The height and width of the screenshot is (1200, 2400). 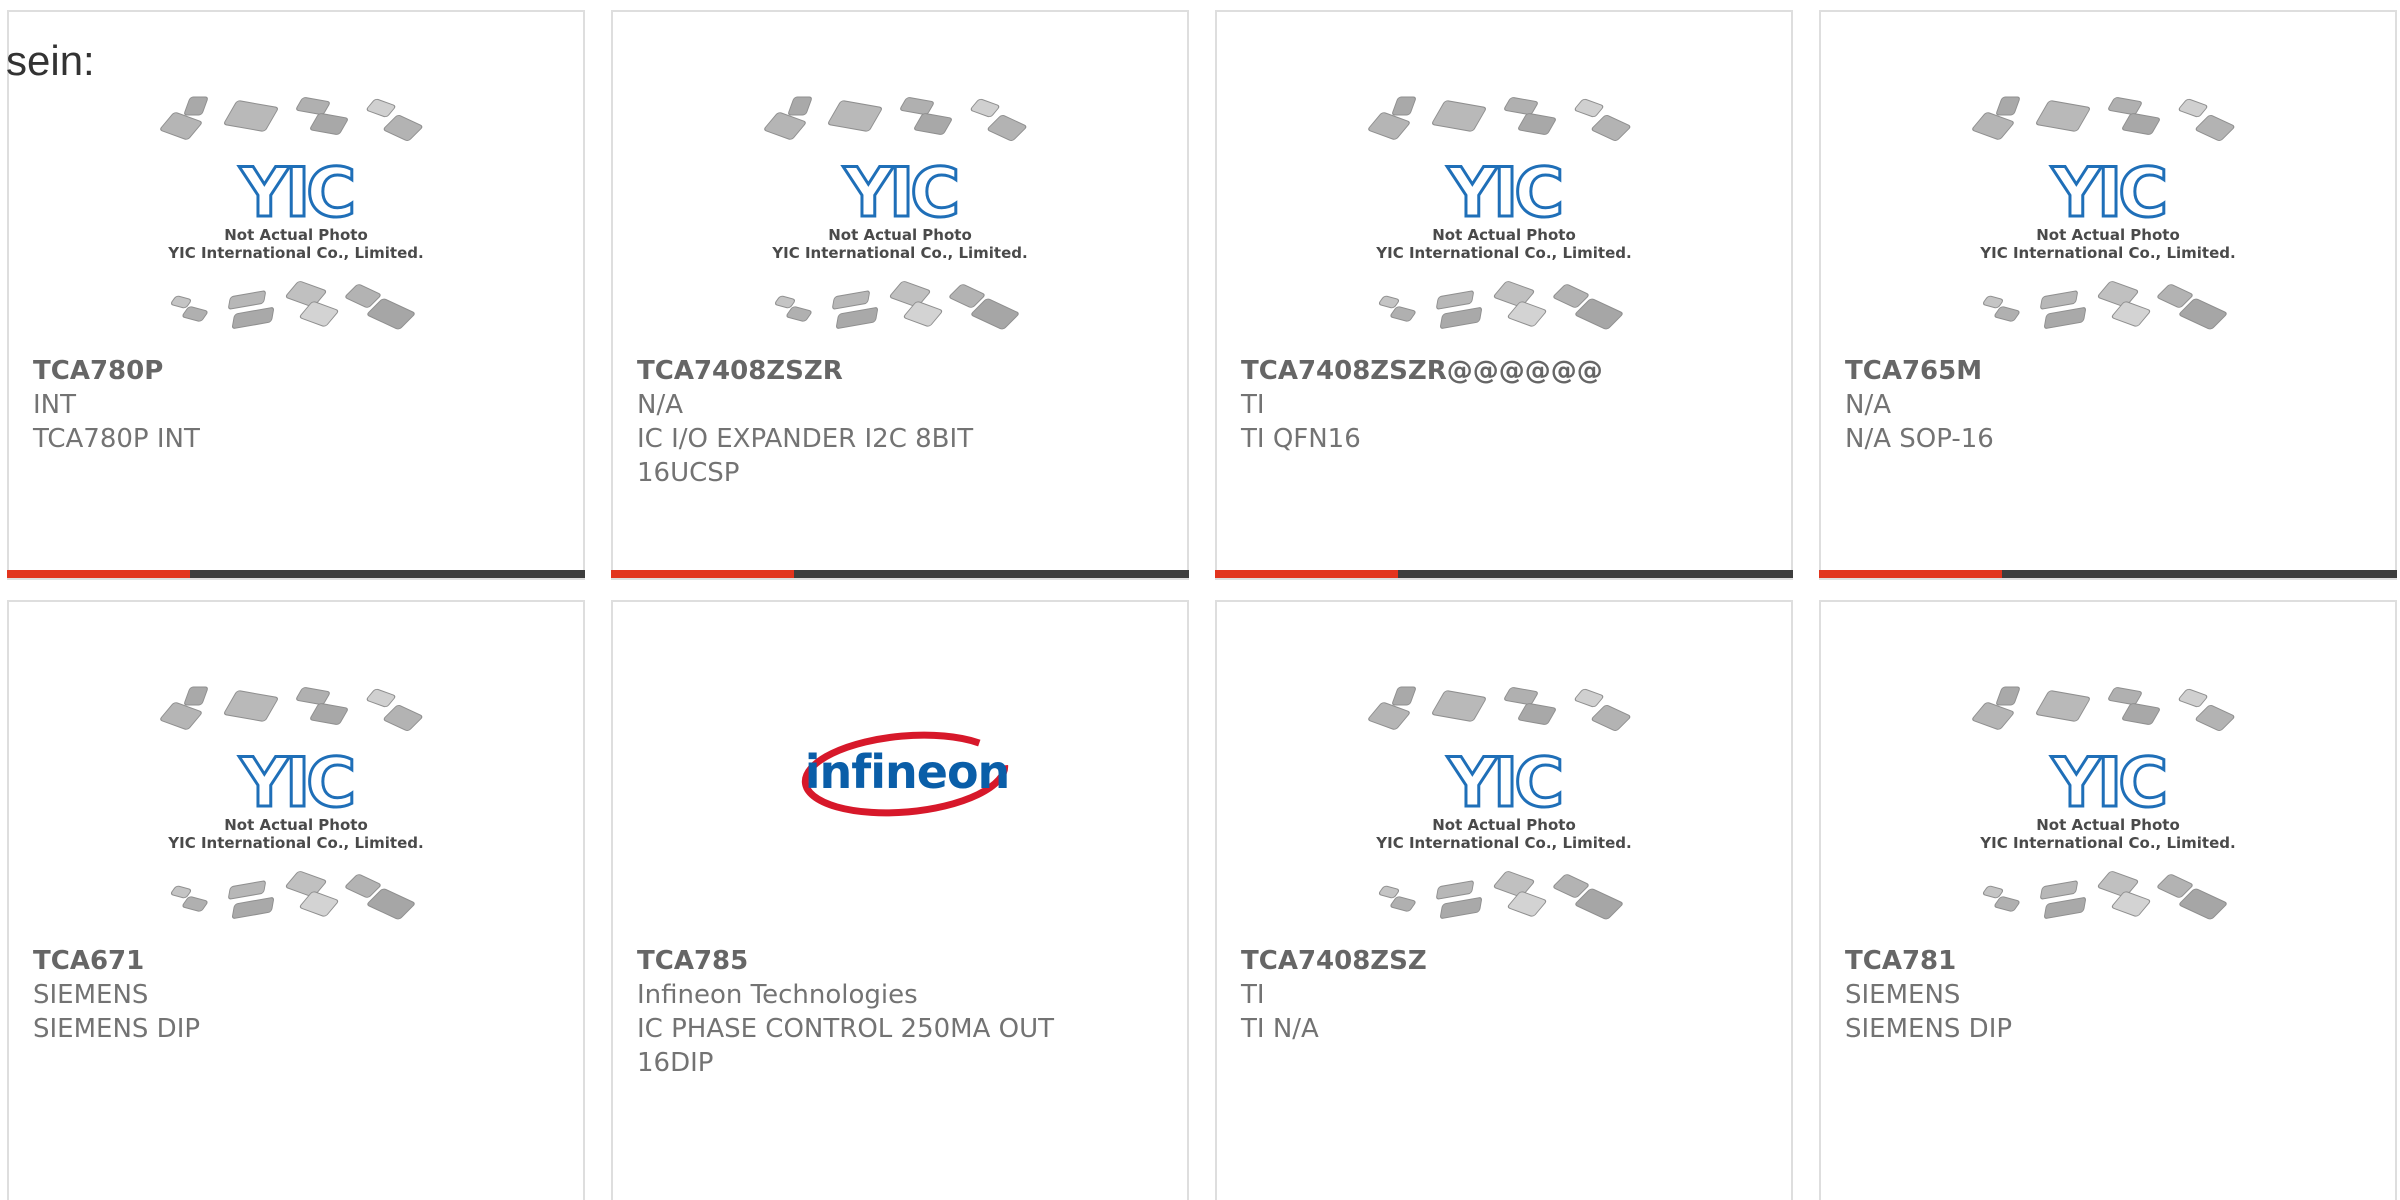 What do you see at coordinates (675, 1063) in the screenshot?
I see `description-continued: 16DIP` at bounding box center [675, 1063].